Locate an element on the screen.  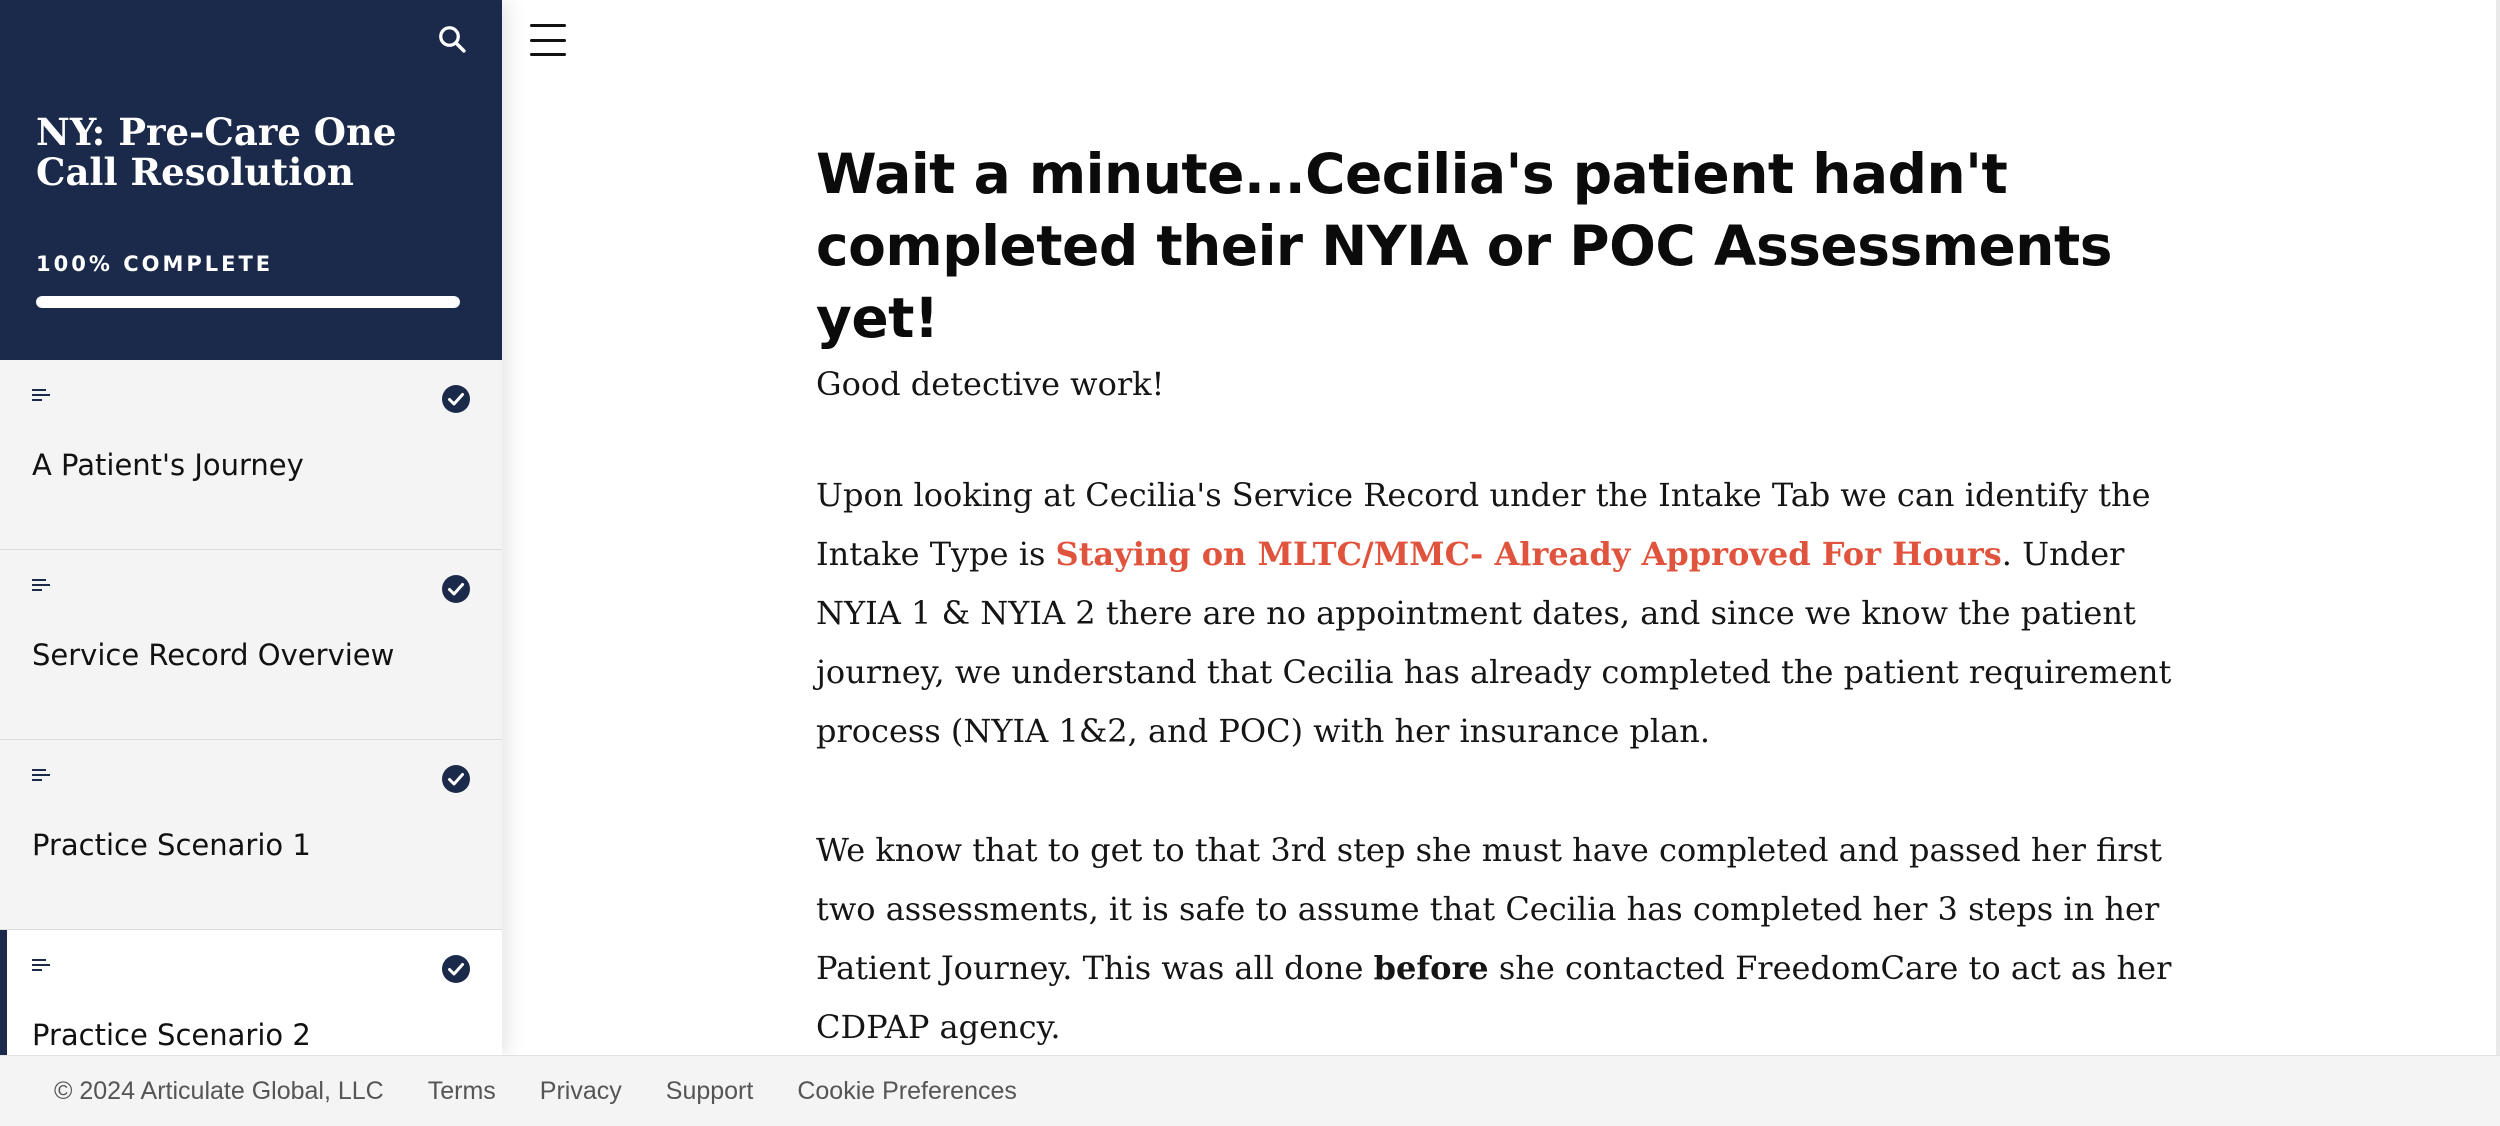
scrollbar is located at coordinates (2498, 527).